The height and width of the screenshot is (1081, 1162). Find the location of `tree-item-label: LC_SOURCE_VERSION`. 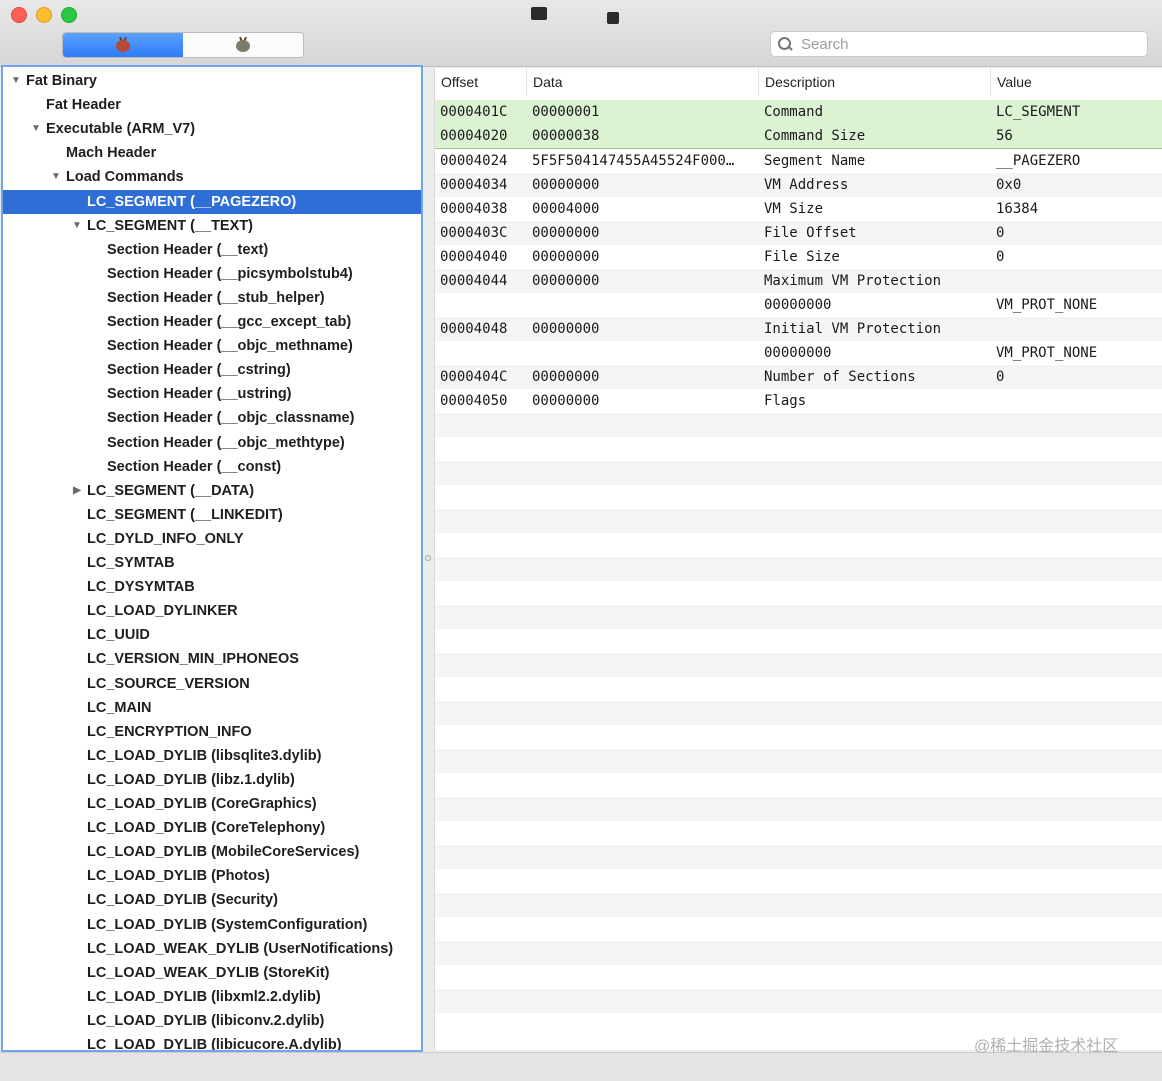

tree-item-label: LC_SOURCE_VERSION is located at coordinates (168, 683).